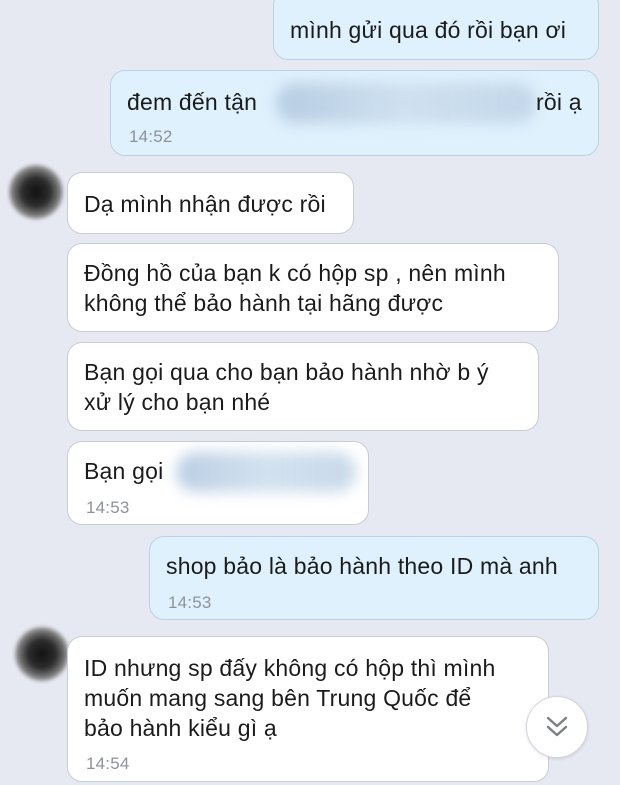 The height and width of the screenshot is (785, 620). I want to click on message-bubble-incoming: Bạn gọi 14:53, so click(218, 483).